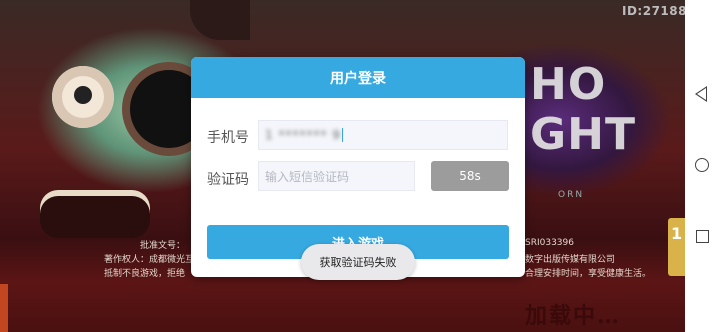  Describe the element at coordinates (383, 135) in the screenshot. I see `phone-input: 1 ******* 9` at that location.